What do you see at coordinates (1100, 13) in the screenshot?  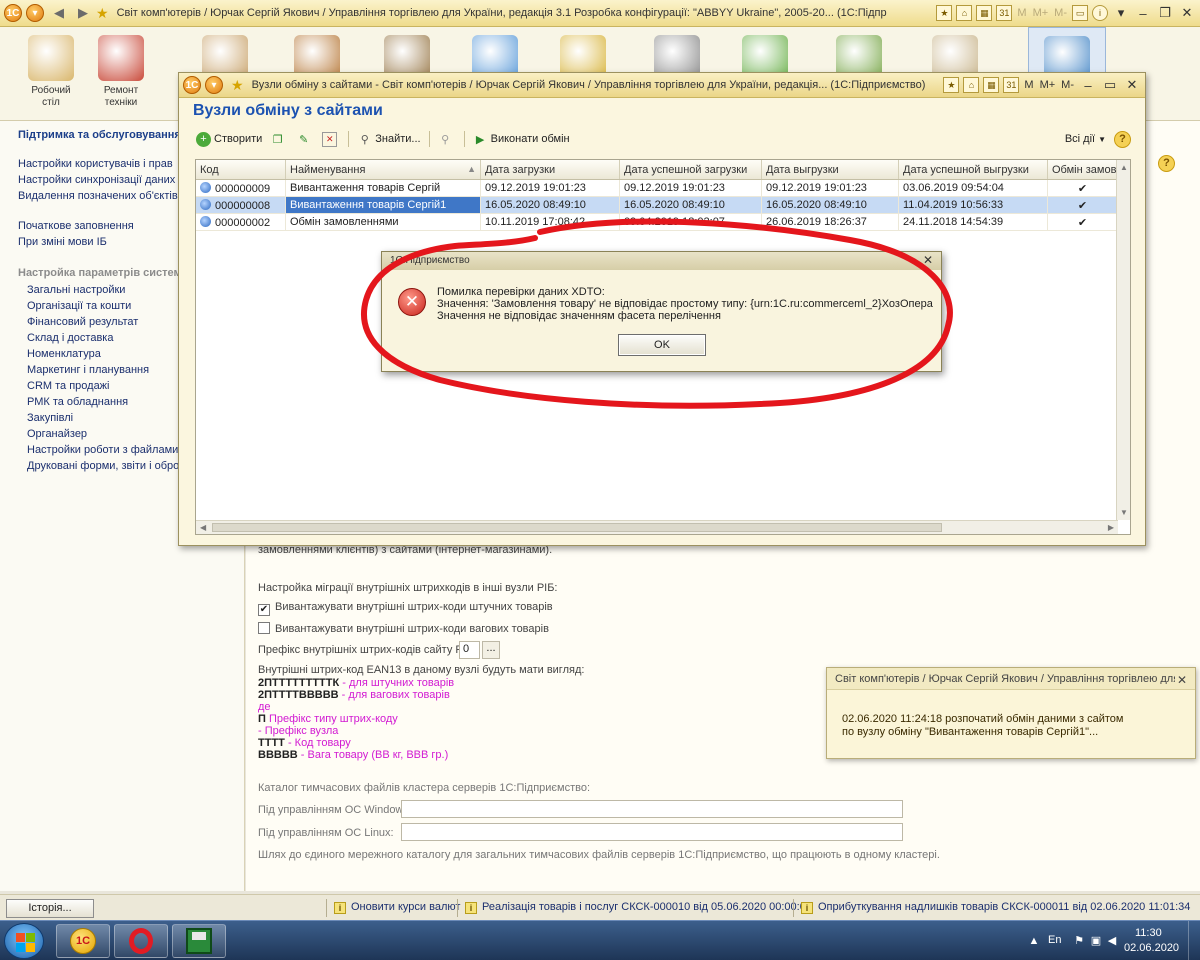 I see `info-icon: i` at bounding box center [1100, 13].